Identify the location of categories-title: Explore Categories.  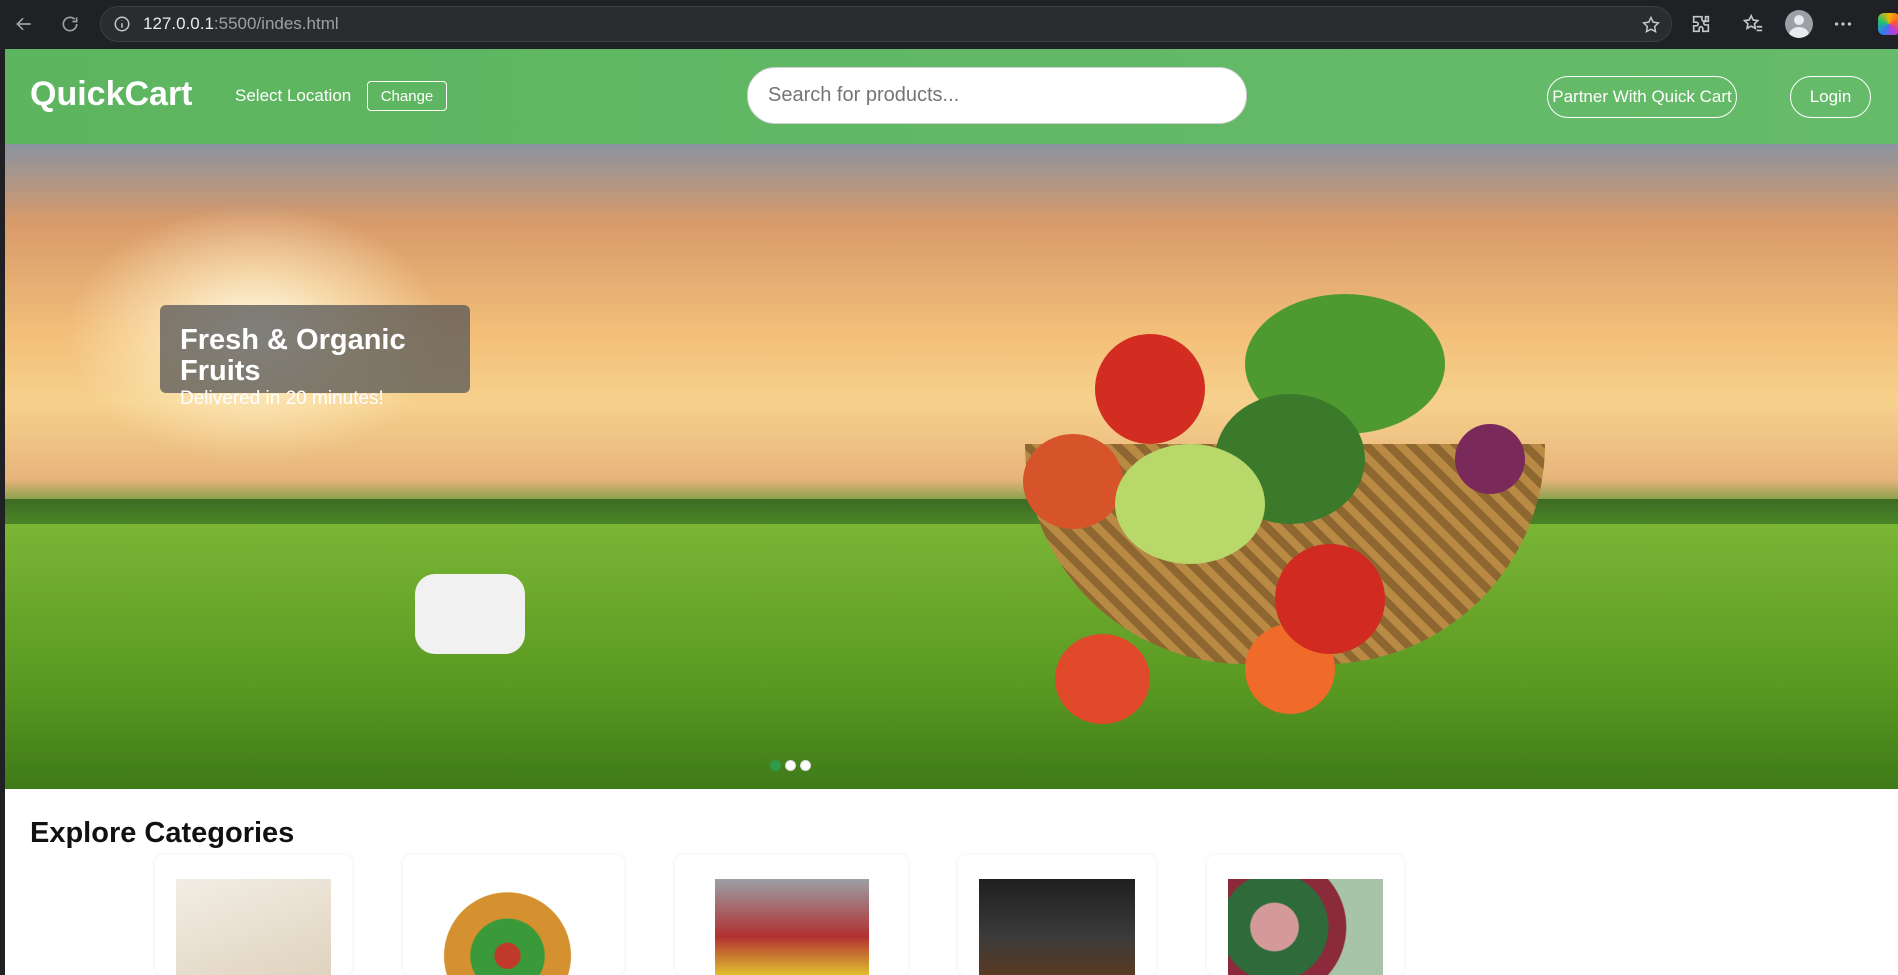
(162, 833).